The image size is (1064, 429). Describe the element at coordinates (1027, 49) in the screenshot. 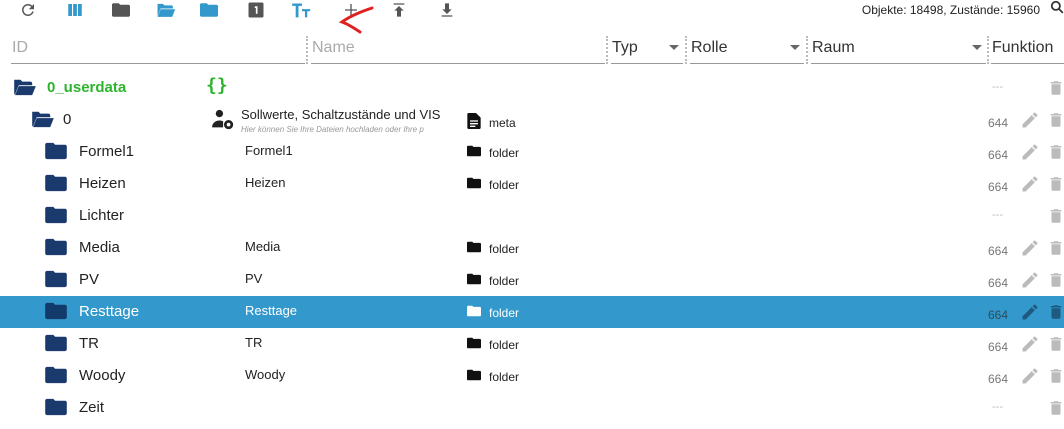

I see `header-funktion: Funktion` at that location.